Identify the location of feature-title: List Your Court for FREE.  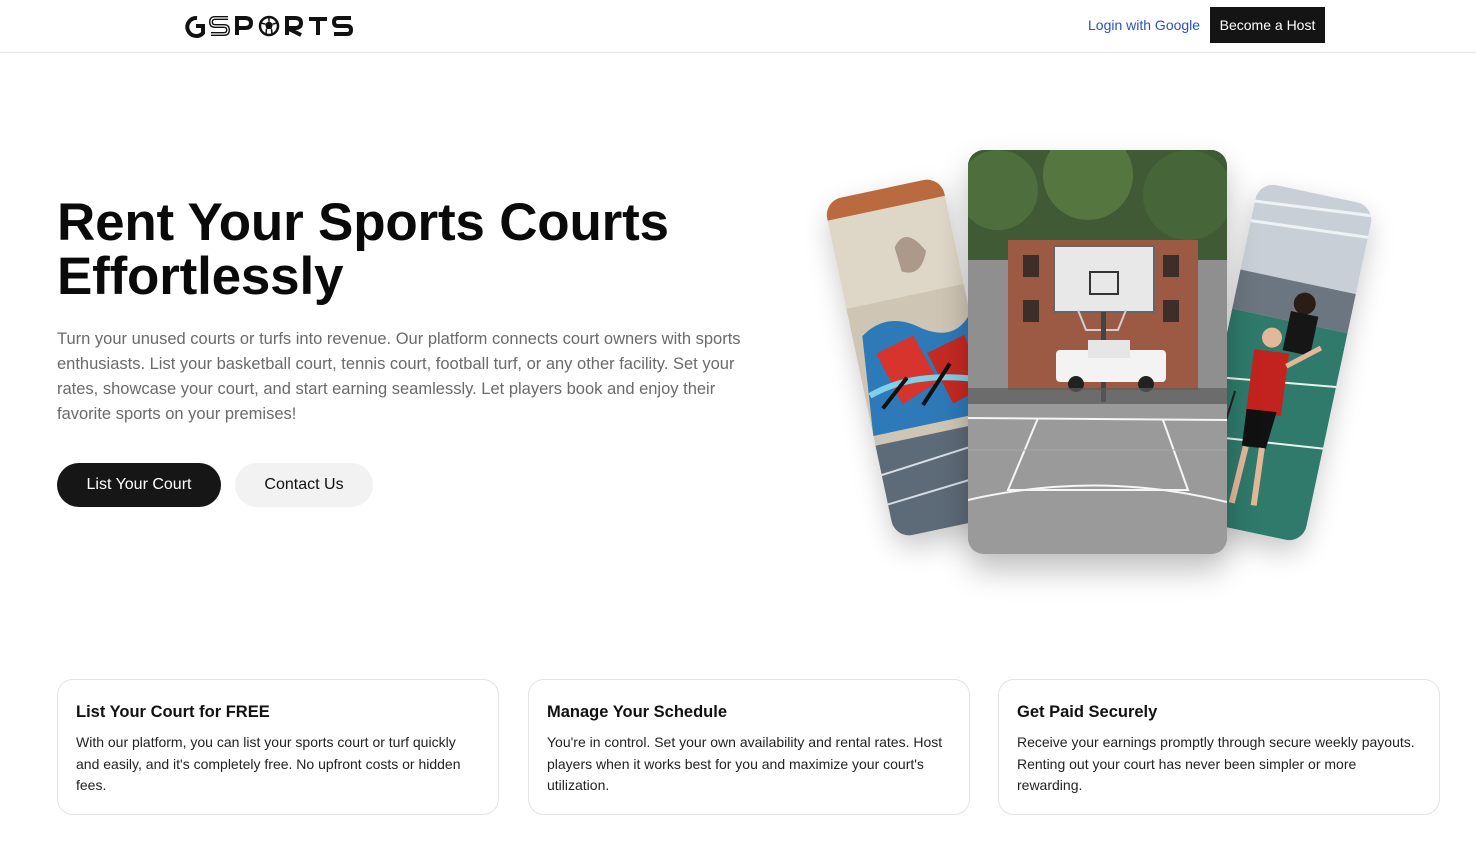
(173, 712).